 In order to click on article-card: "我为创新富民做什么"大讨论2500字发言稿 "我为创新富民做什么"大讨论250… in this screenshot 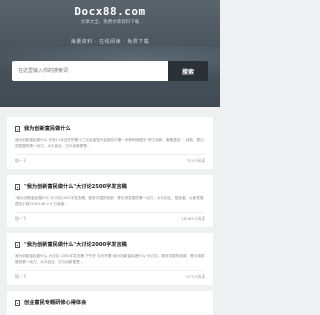, I will do `click(110, 201)`.